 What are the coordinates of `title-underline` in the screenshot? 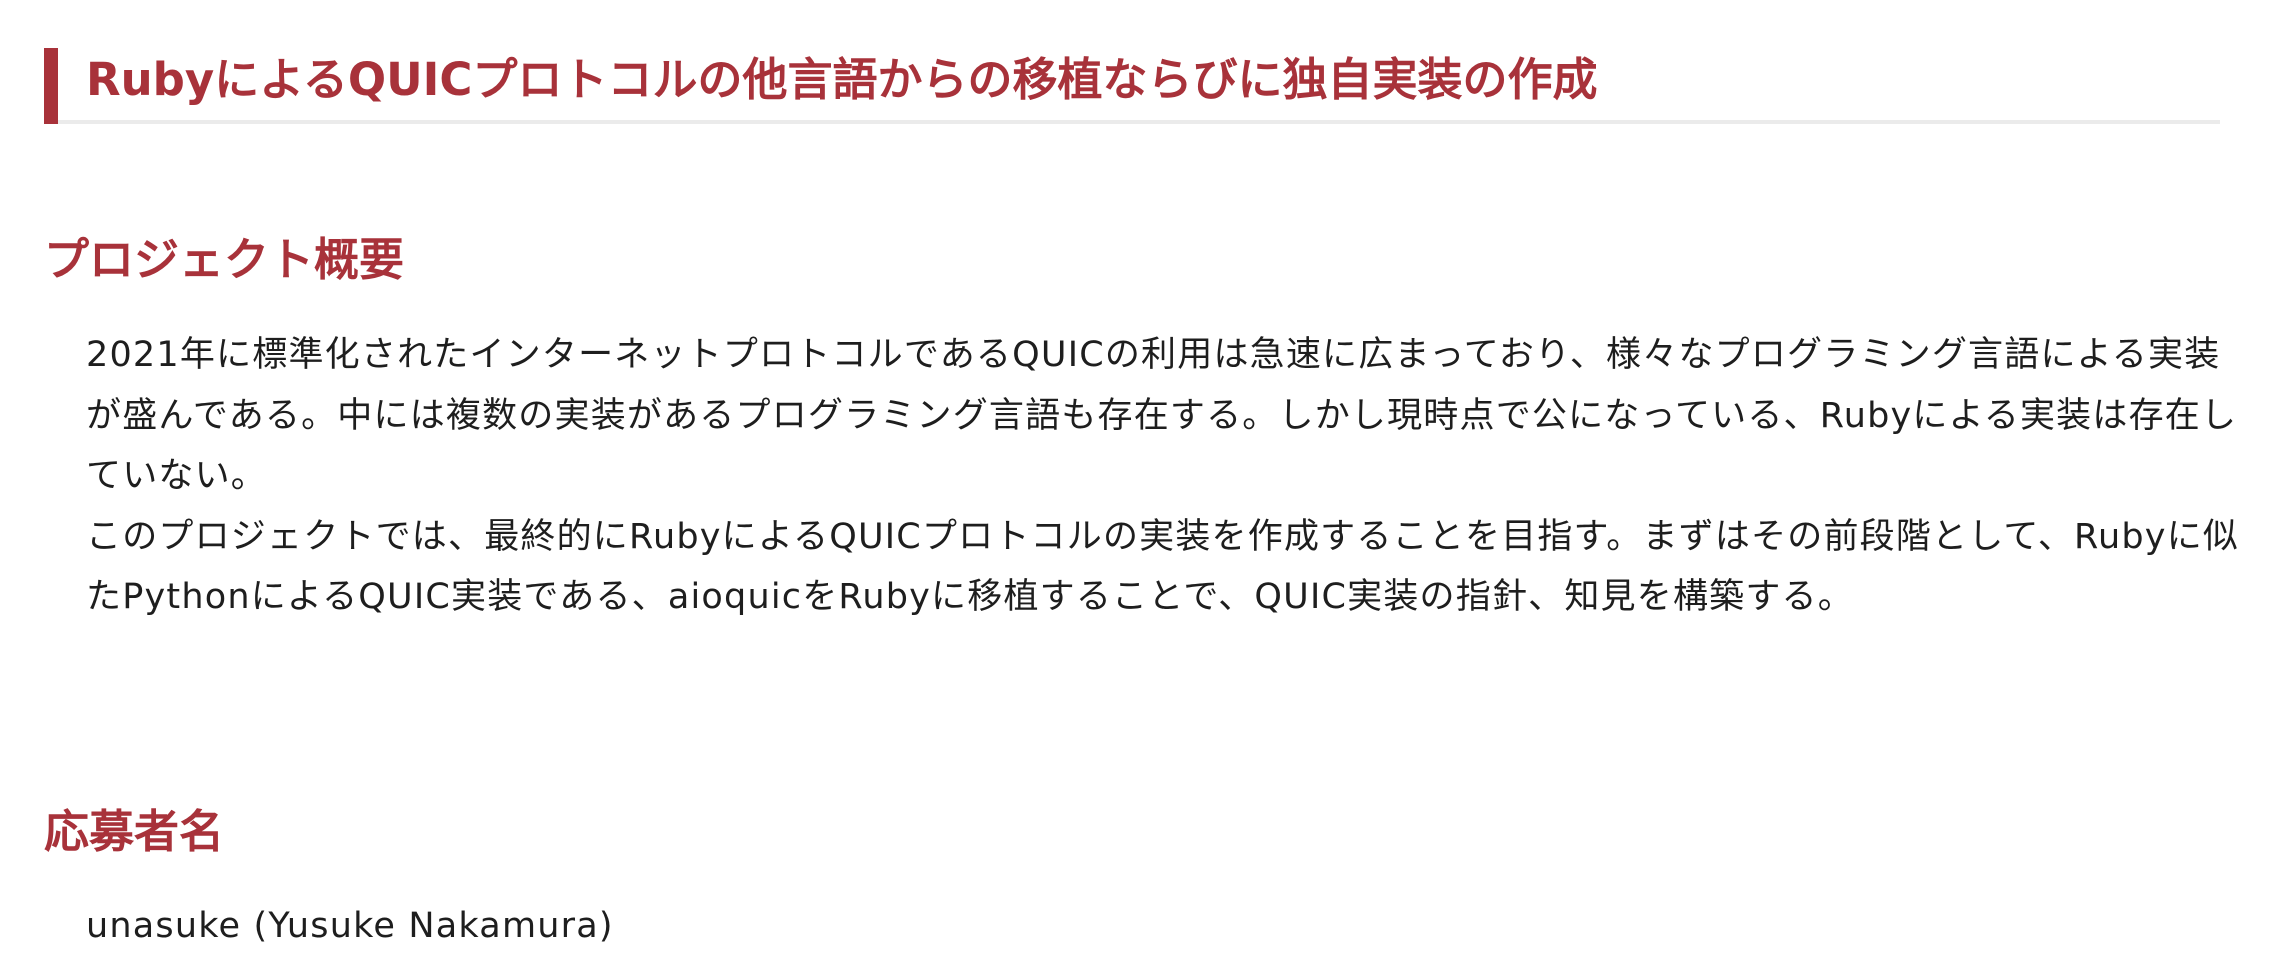 It's located at (1139, 122).